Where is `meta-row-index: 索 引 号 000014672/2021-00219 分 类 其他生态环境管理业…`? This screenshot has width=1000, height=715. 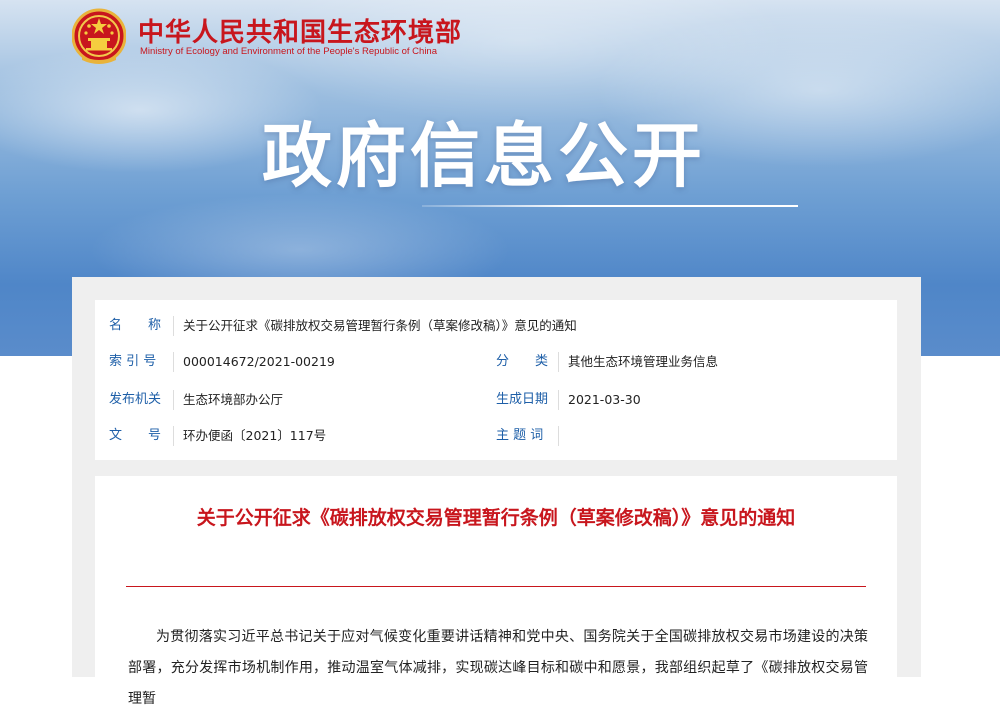 meta-row-index: 索 引 号 000014672/2021-00219 分 类 其他生态环境管理业… is located at coordinates (496, 362).